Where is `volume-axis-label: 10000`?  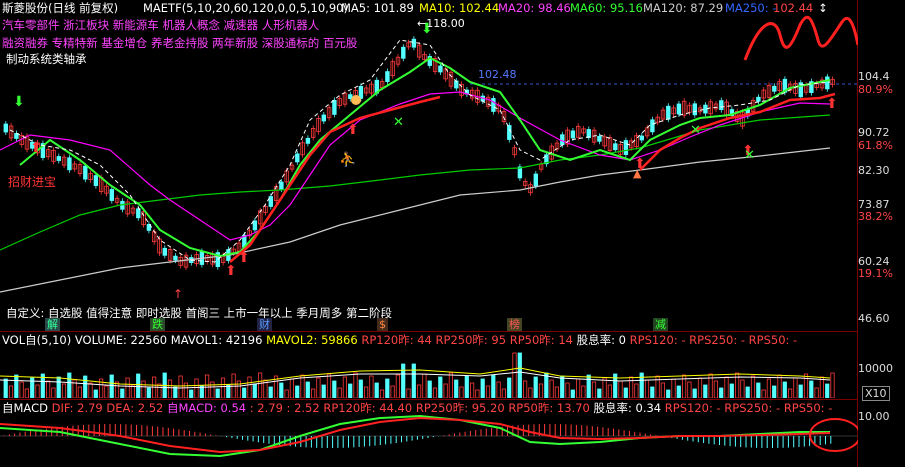 volume-axis-label: 10000 is located at coordinates (875, 368).